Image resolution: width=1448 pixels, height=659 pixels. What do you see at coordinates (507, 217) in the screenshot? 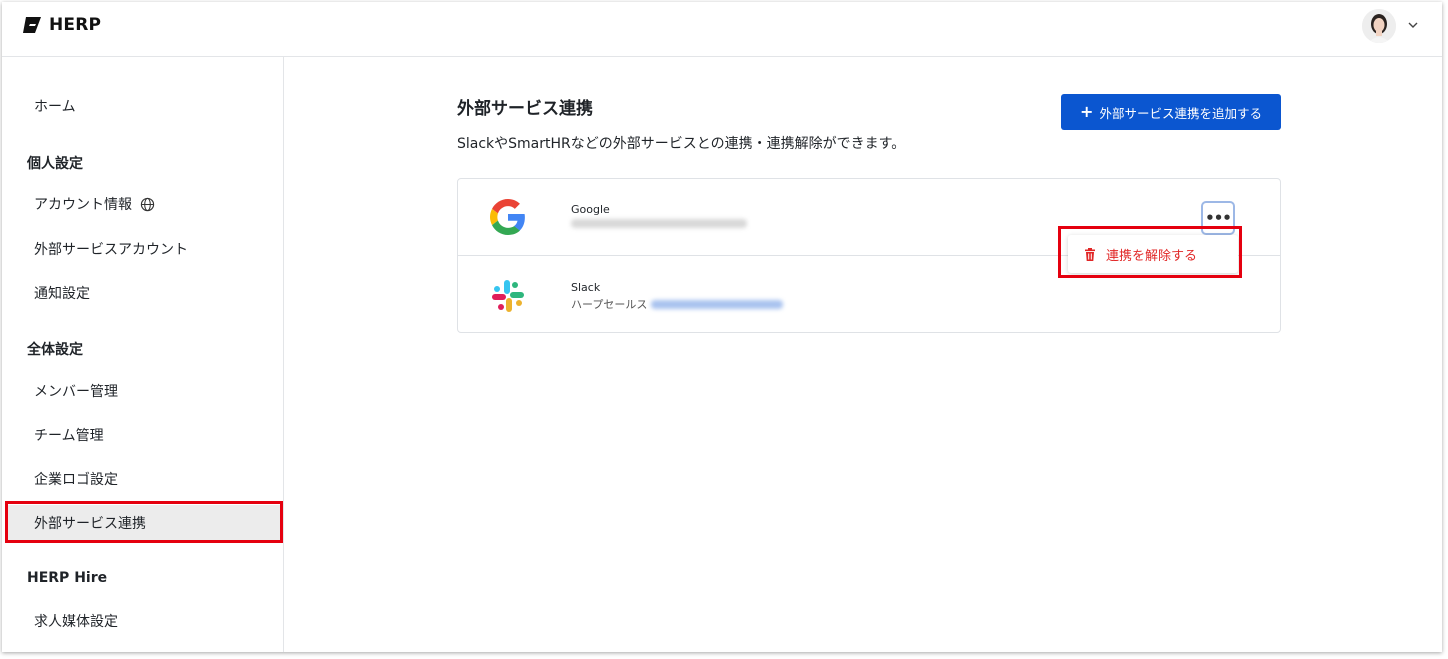
I see `google-logo-icon` at bounding box center [507, 217].